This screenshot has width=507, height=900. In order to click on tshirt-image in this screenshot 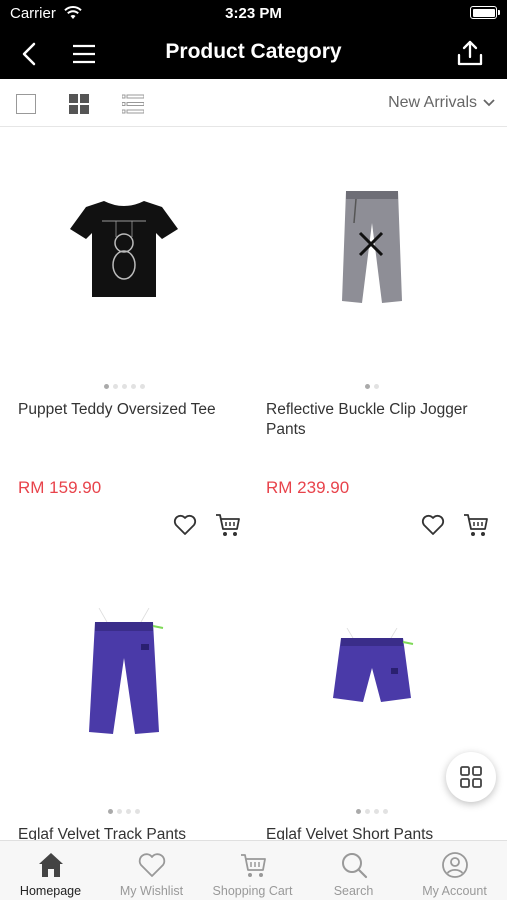, I will do `click(124, 249)`.